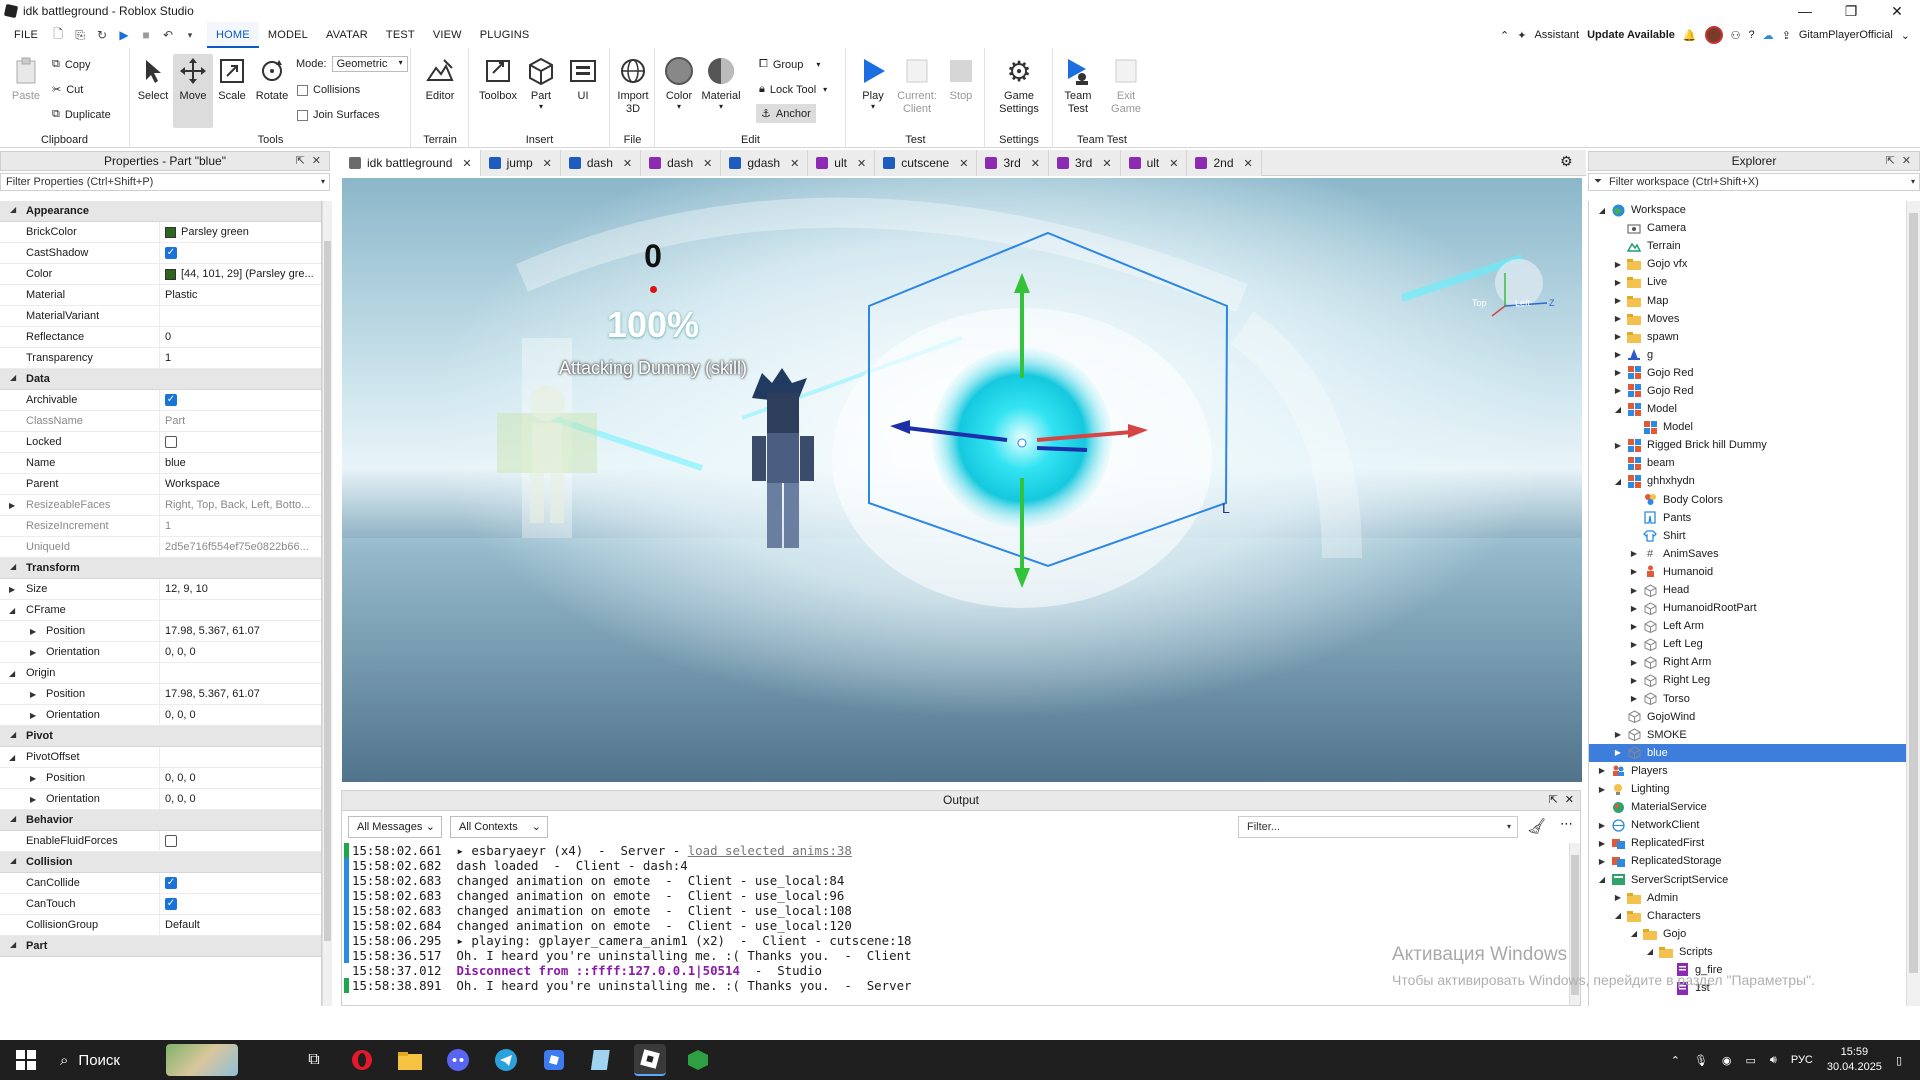 Image resolution: width=1920 pixels, height=1080 pixels. I want to click on update-available-button: Update Available, so click(1631, 35).